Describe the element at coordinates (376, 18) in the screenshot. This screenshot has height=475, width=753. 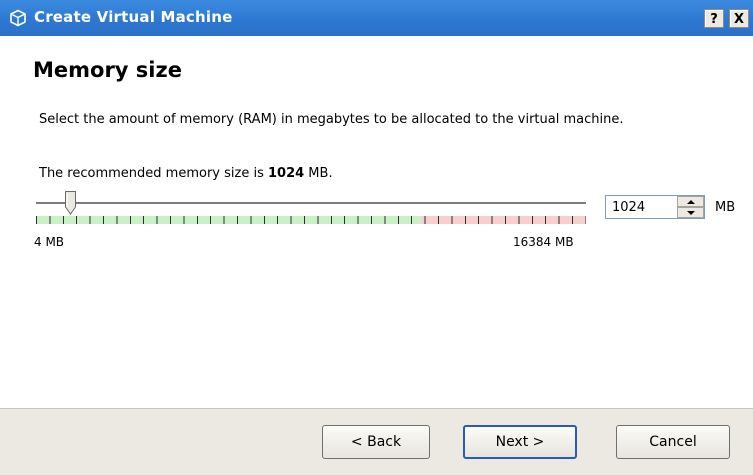
I see `title-bar: Create Virtual Machine ? X` at that location.